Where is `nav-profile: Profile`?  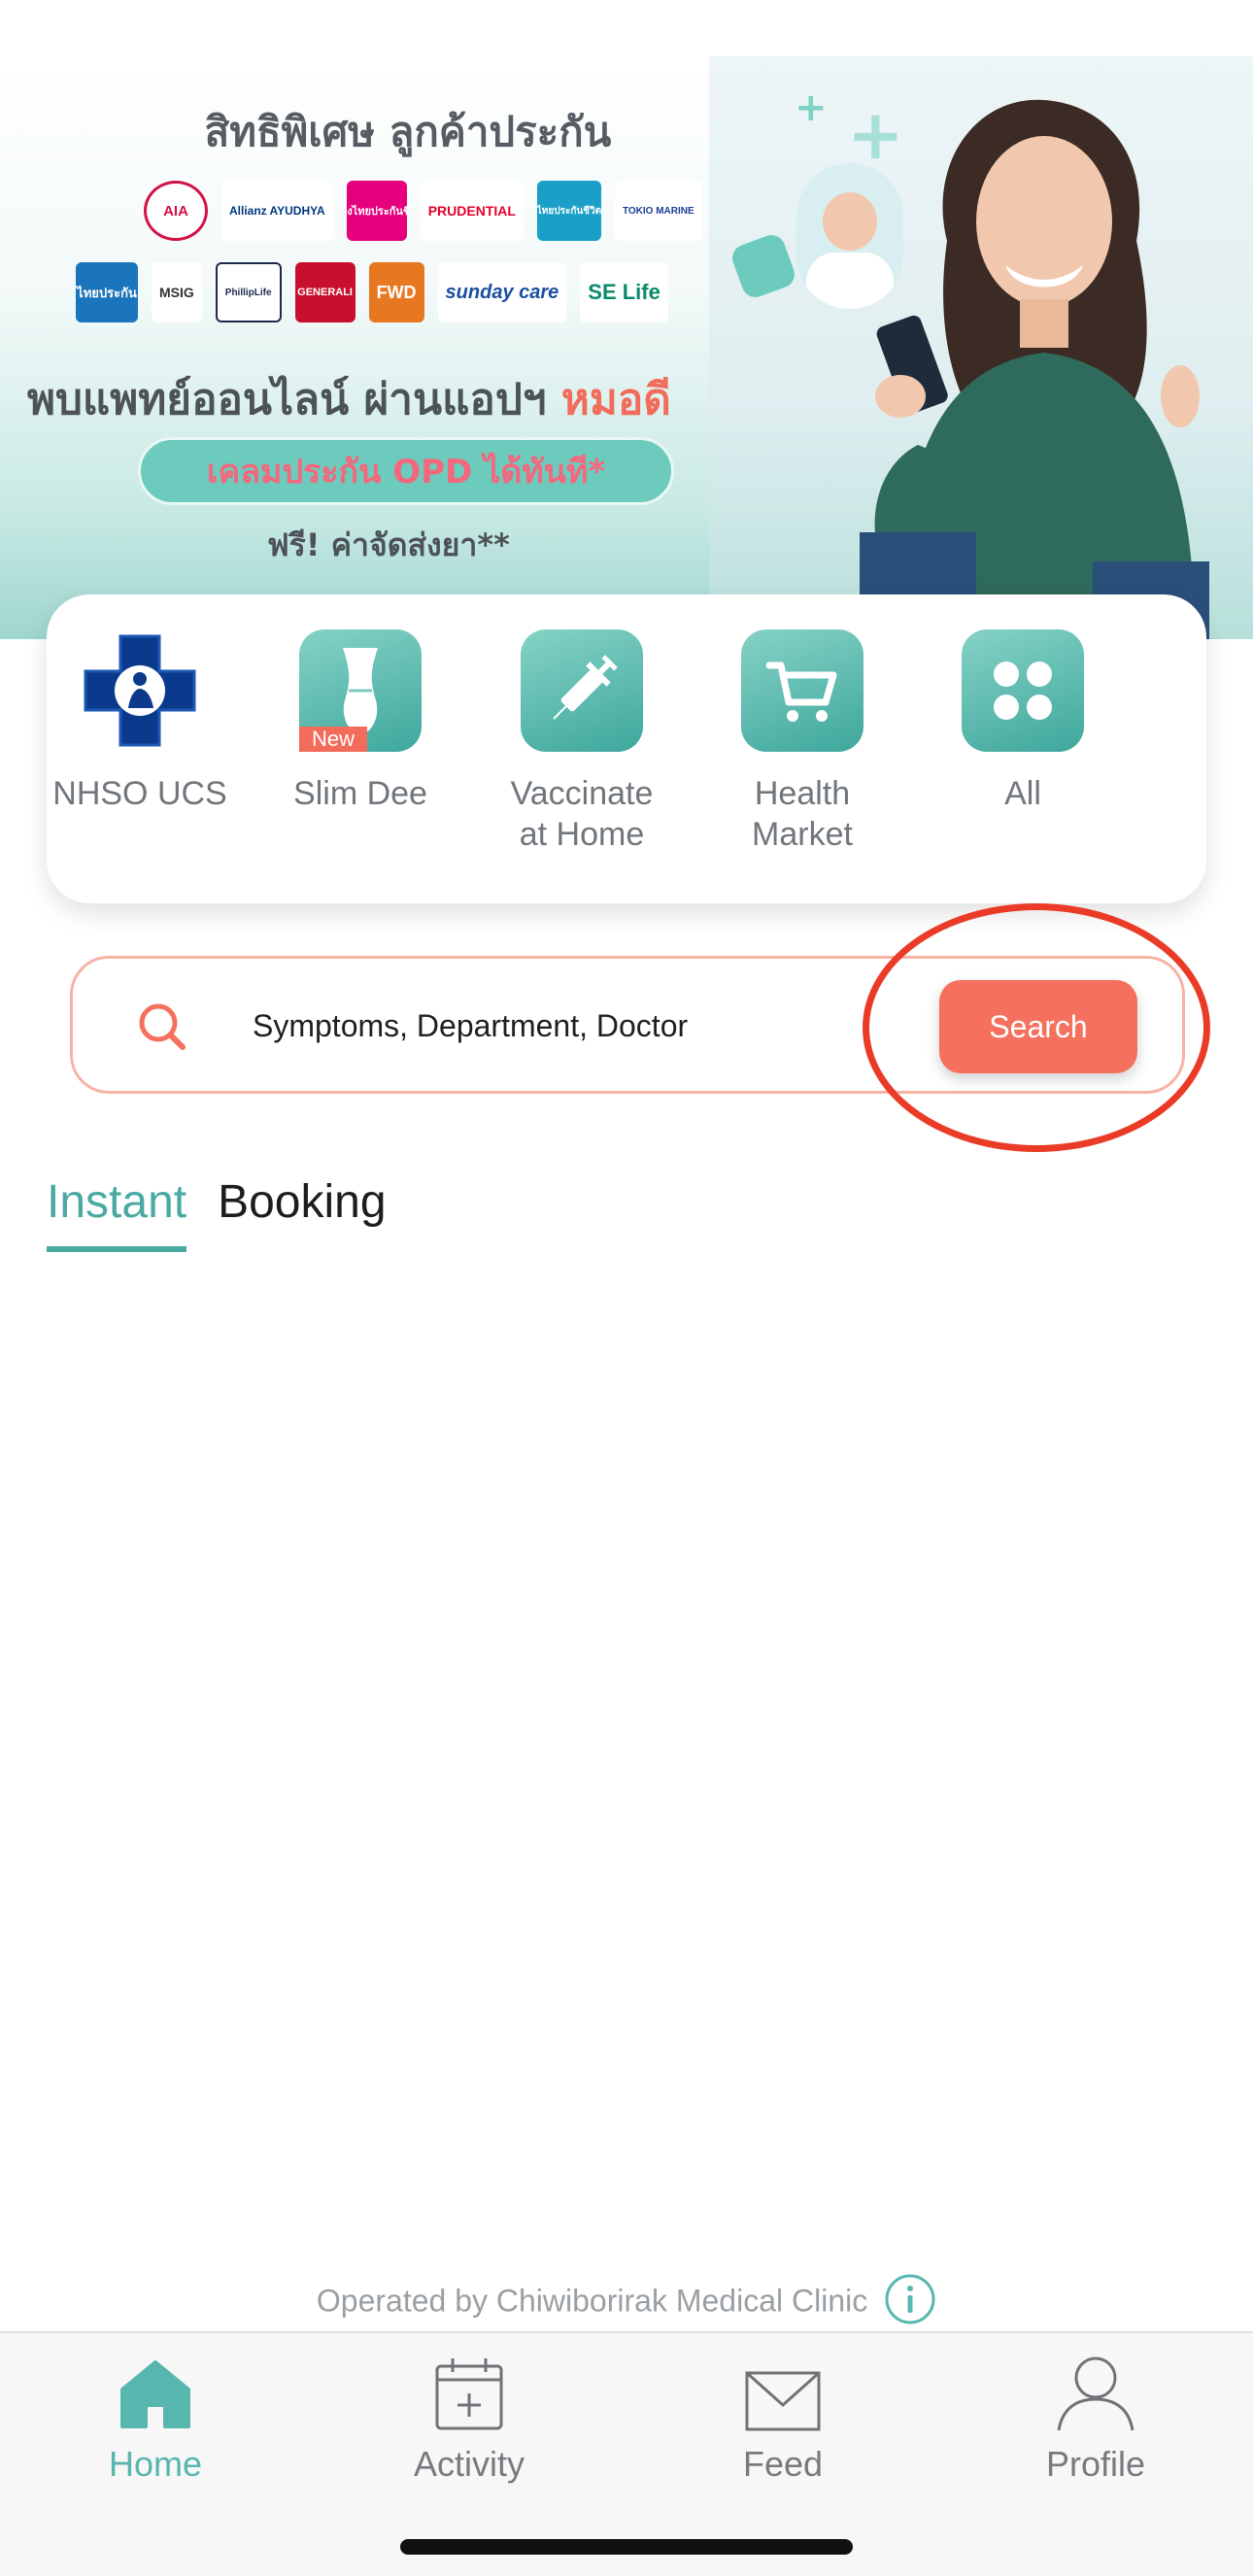
nav-profile: Profile is located at coordinates (1095, 2414).